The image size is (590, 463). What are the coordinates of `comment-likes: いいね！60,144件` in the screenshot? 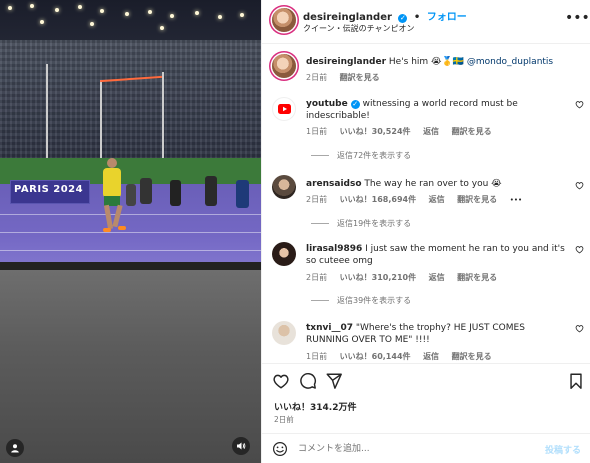 It's located at (375, 356).